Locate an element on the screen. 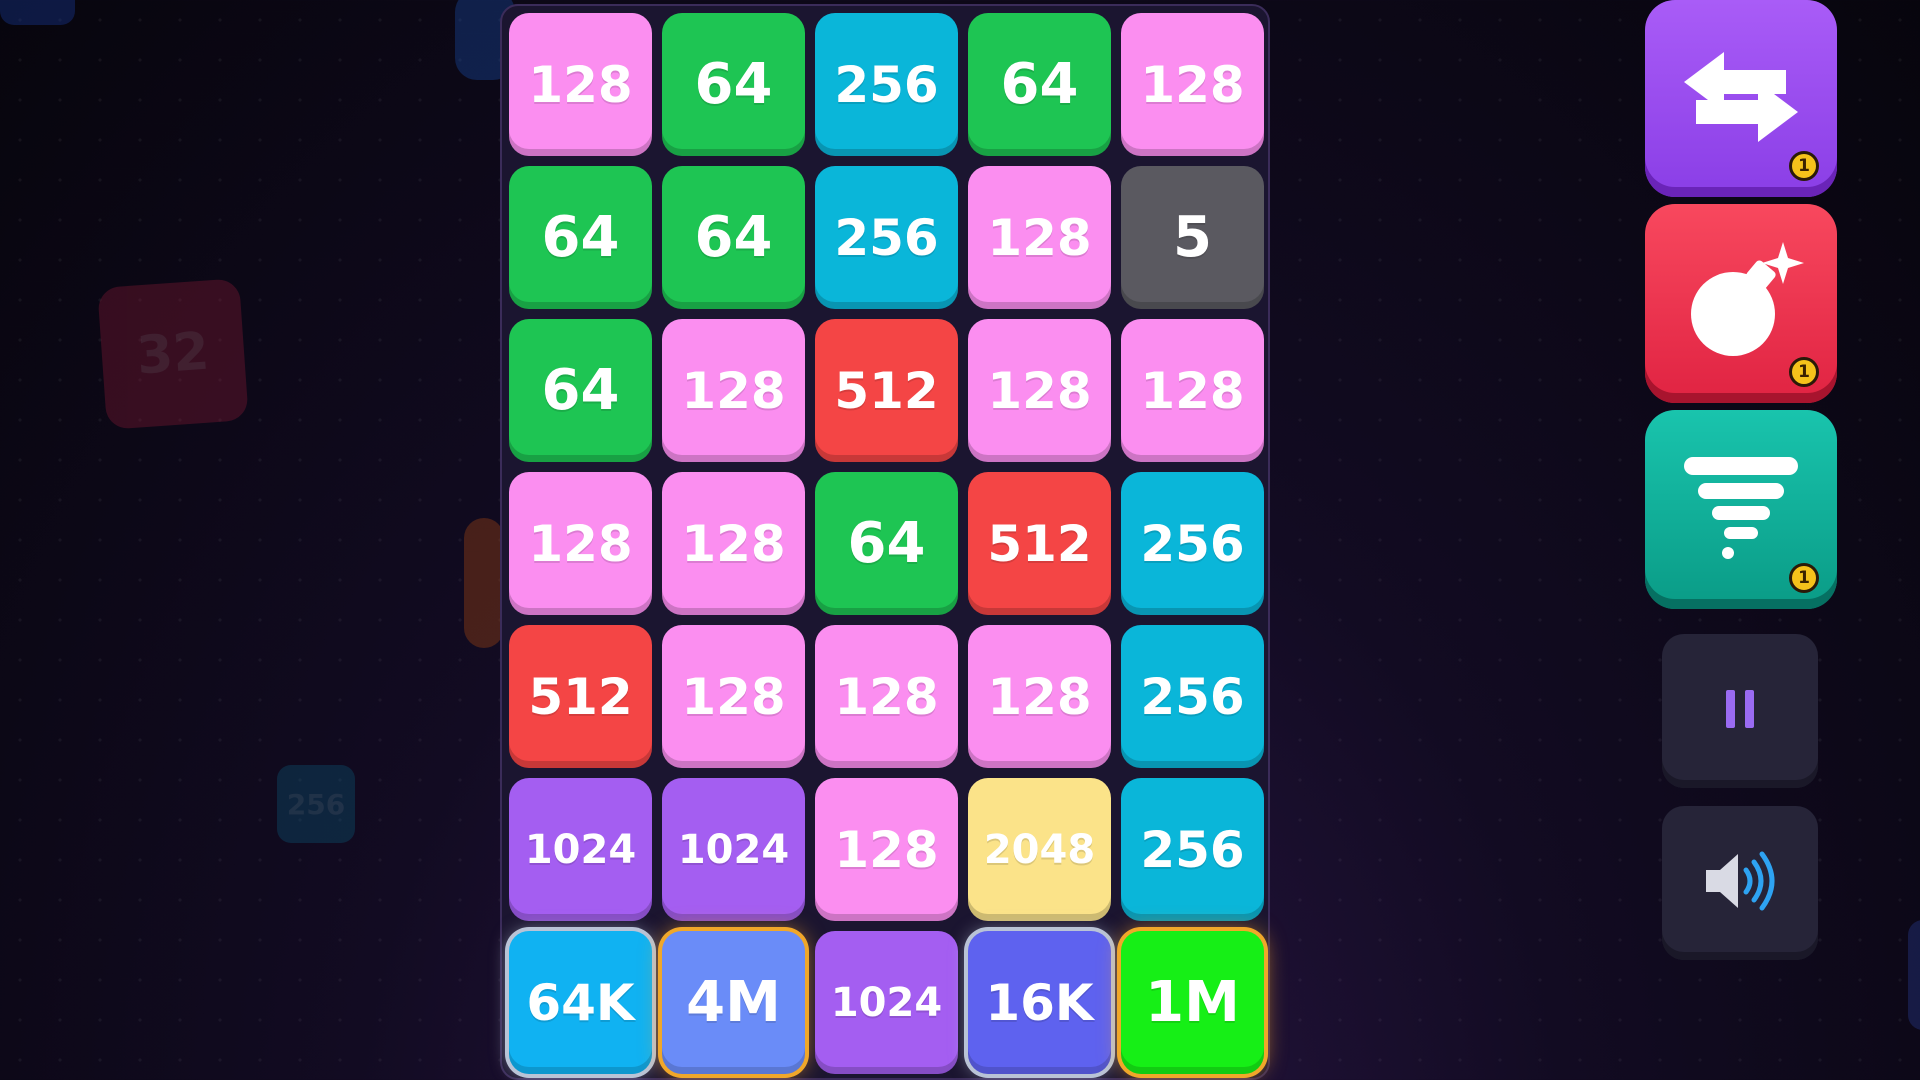 The image size is (1920, 1080). bomb-count-badge: 1 is located at coordinates (1804, 372).